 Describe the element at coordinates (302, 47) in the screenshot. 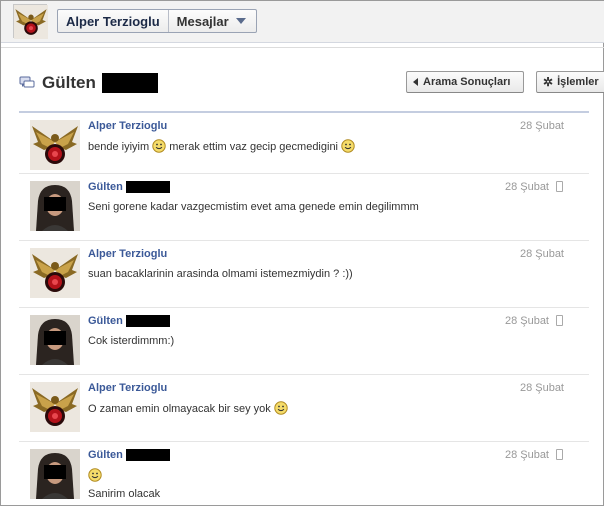

I see `divider` at that location.